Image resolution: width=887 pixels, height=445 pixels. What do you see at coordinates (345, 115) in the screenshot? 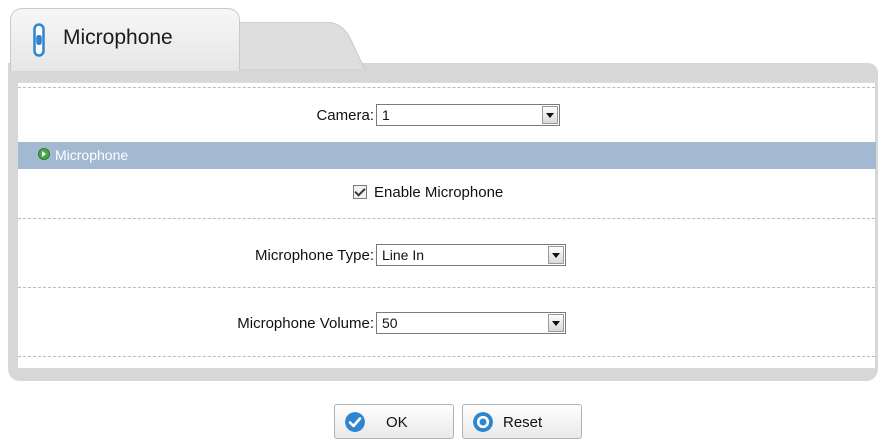
I see `camera-label: Camera:` at bounding box center [345, 115].